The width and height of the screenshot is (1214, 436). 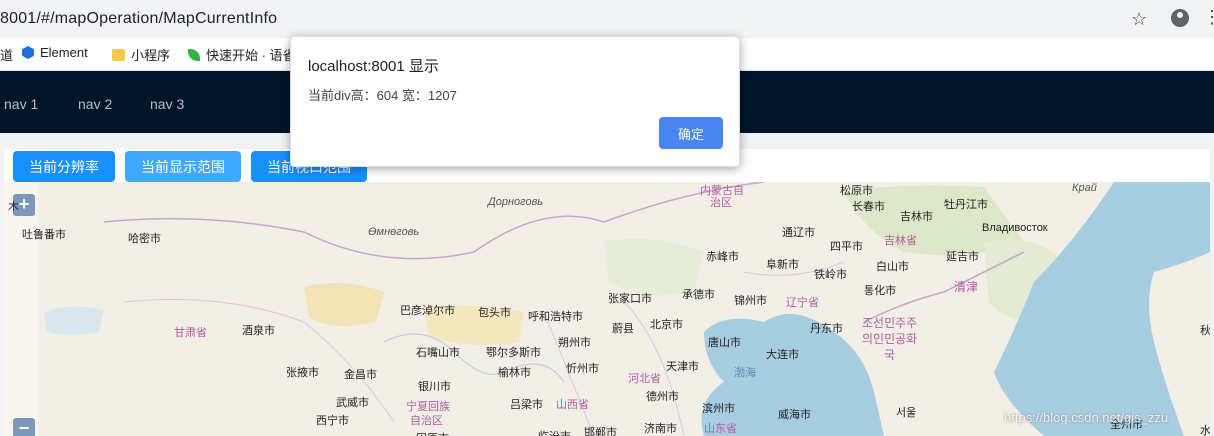 What do you see at coordinates (826, 329) in the screenshot?
I see `map-place-label: 丹东市` at bounding box center [826, 329].